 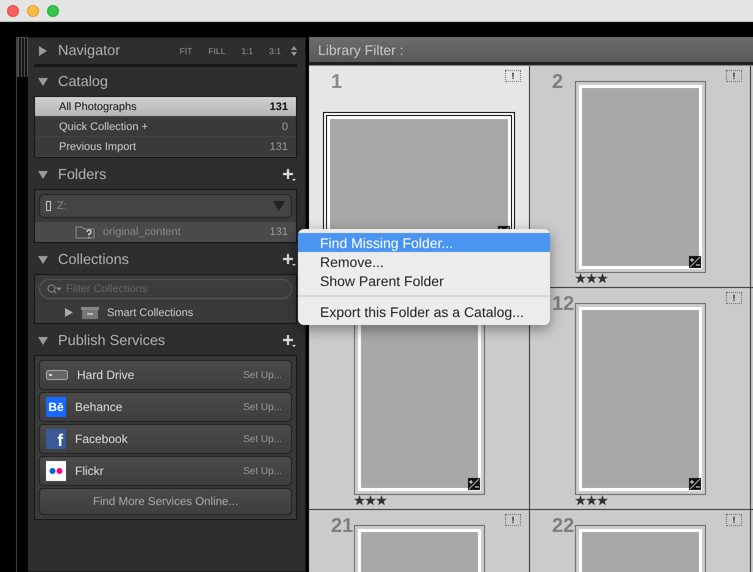 What do you see at coordinates (563, 526) in the screenshot?
I see `cell-number: 22` at bounding box center [563, 526].